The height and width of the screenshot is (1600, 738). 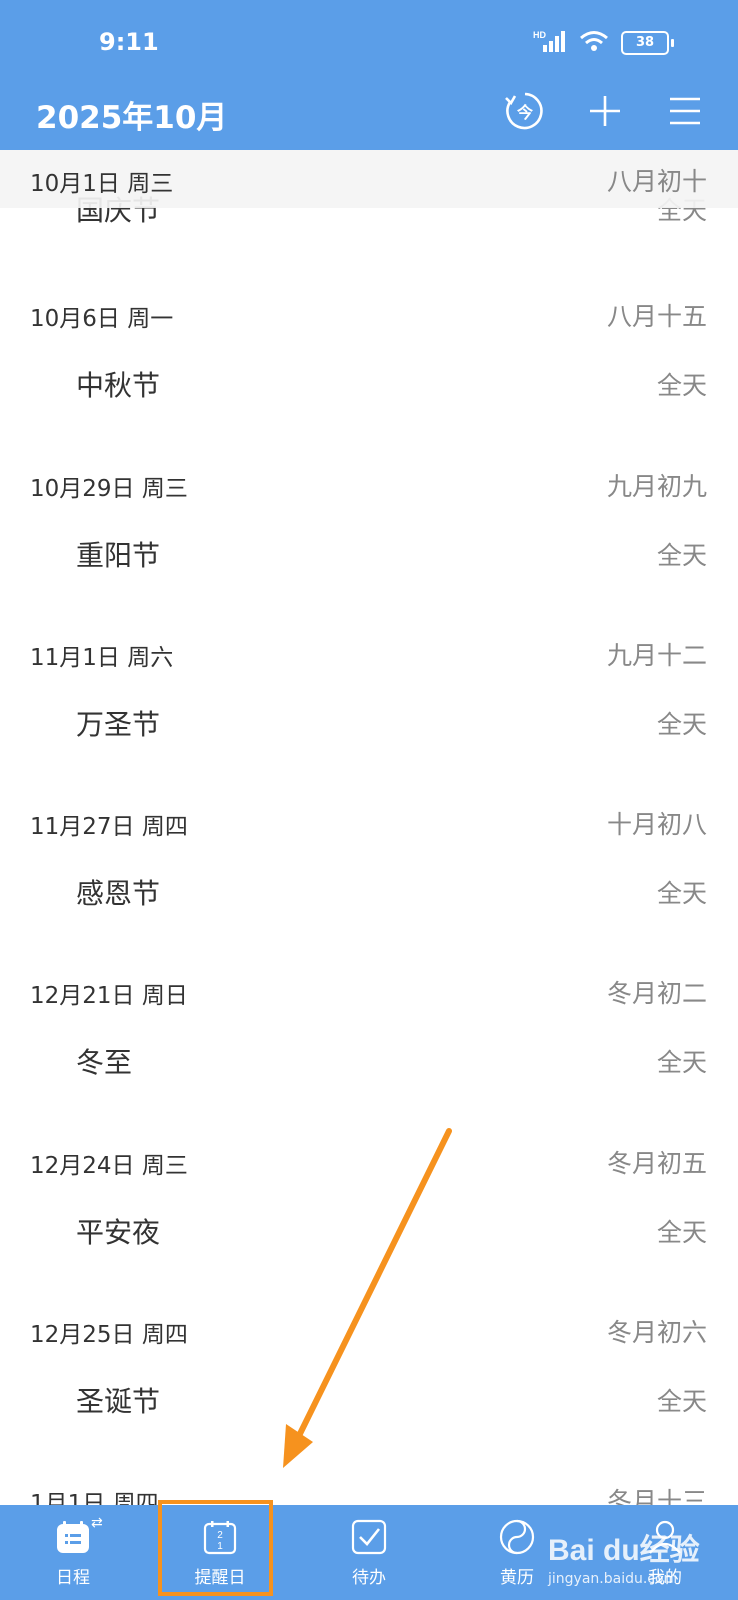 I want to click on date-row: 12月25日 周四 冬月初六, so click(x=369, y=1330).